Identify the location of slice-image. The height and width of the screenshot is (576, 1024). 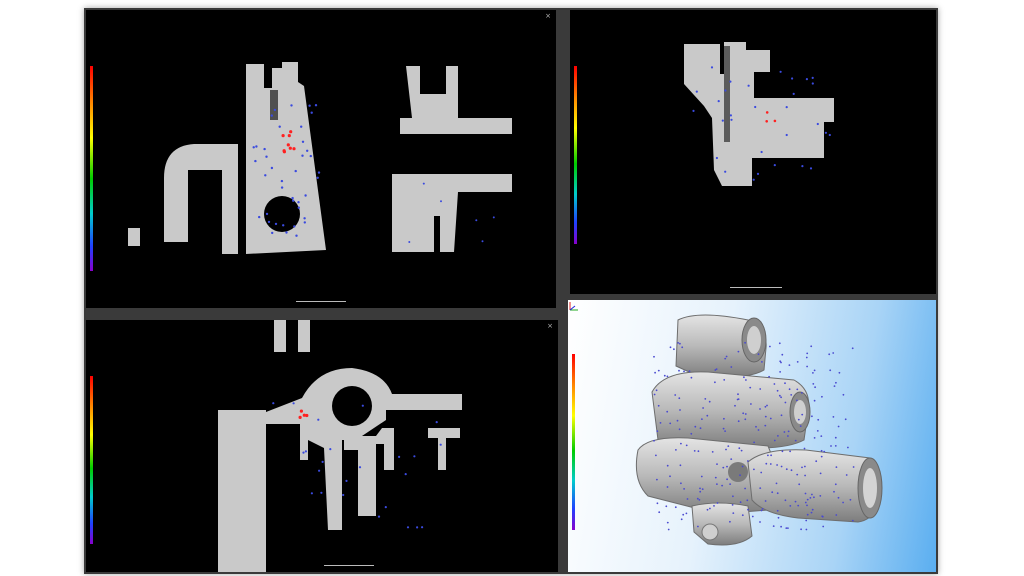
(759, 114).